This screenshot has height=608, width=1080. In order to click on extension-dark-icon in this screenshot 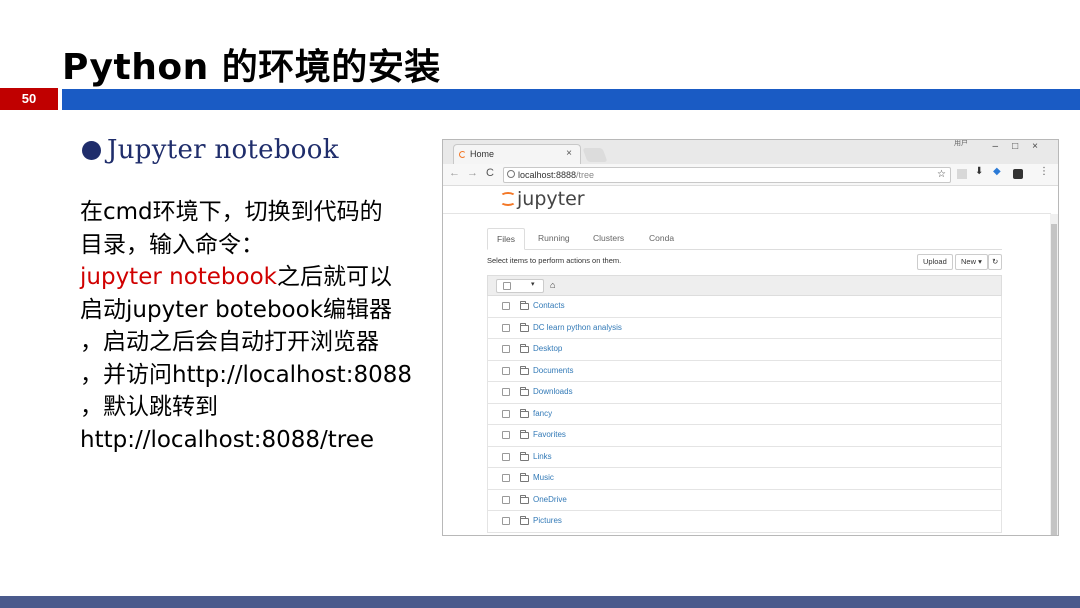, I will do `click(1018, 174)`.